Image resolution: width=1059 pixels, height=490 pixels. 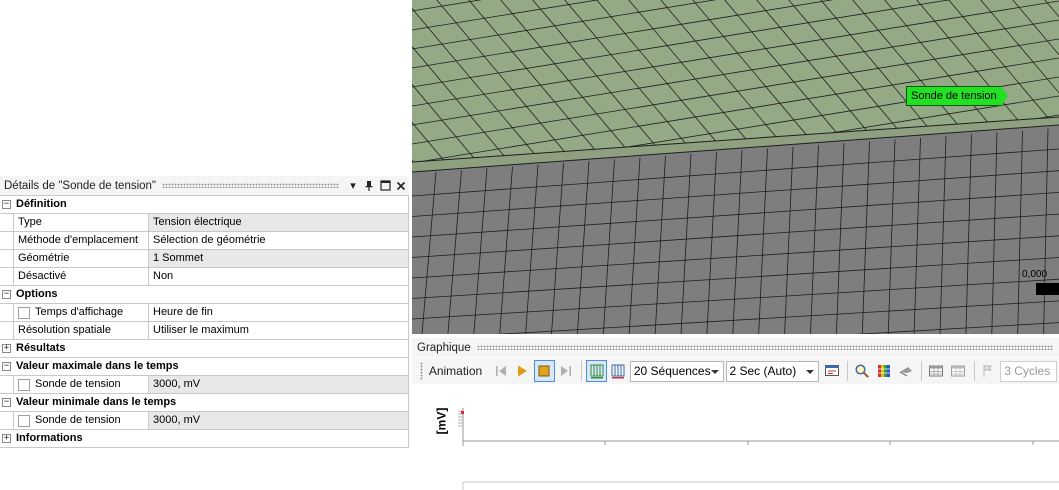 What do you see at coordinates (831, 371) in the screenshot?
I see `export-video-icon` at bounding box center [831, 371].